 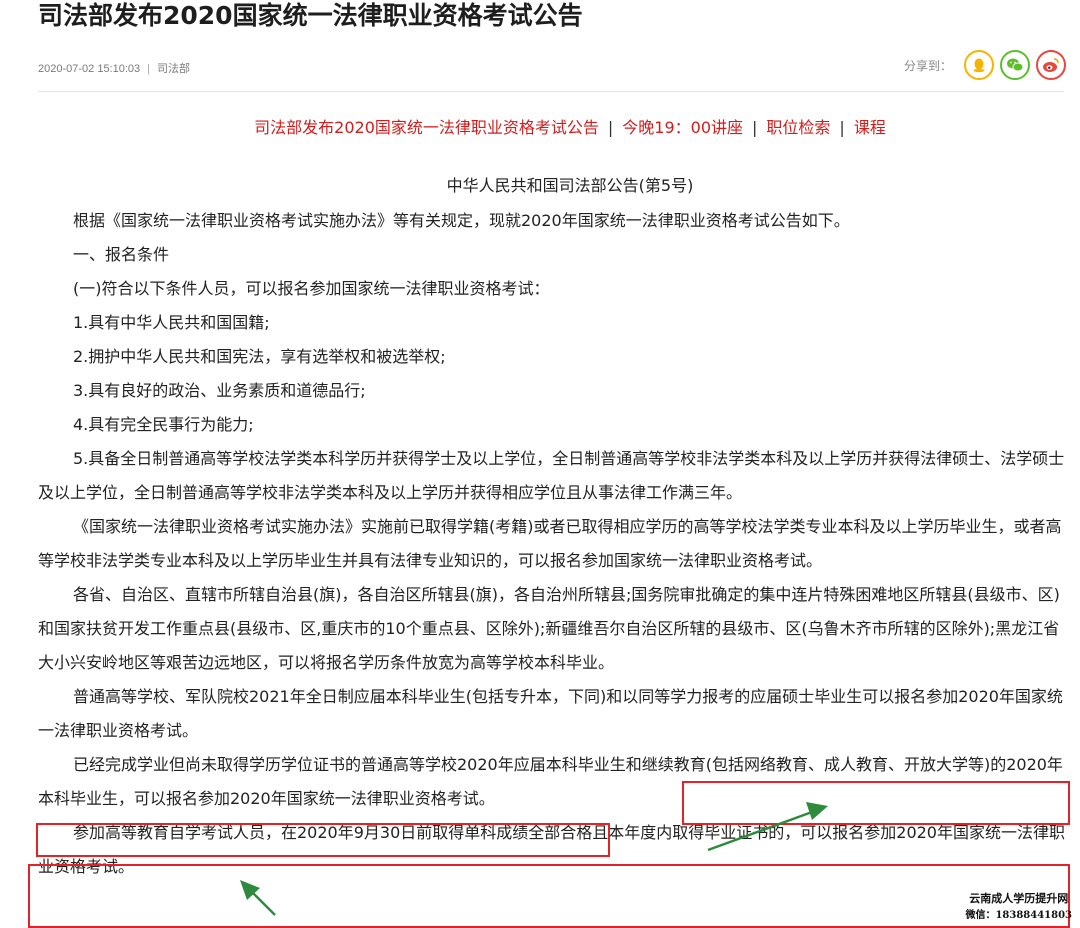 I want to click on annotation-arrows, so click(x=534, y=859).